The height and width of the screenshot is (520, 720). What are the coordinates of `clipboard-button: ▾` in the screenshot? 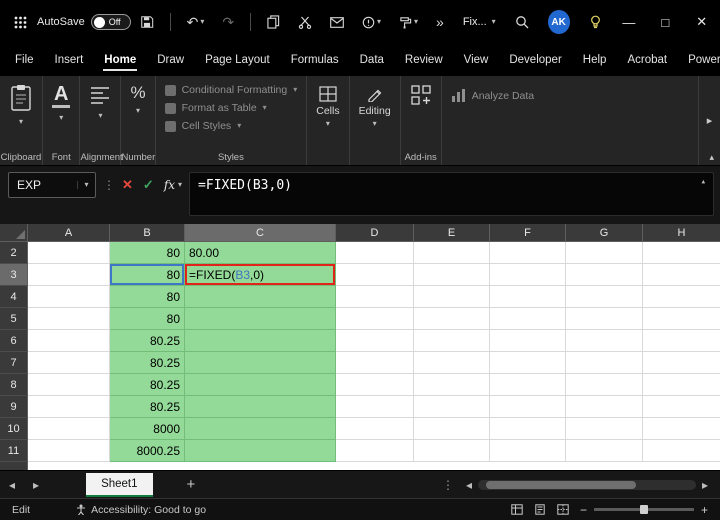 It's located at (21, 105).